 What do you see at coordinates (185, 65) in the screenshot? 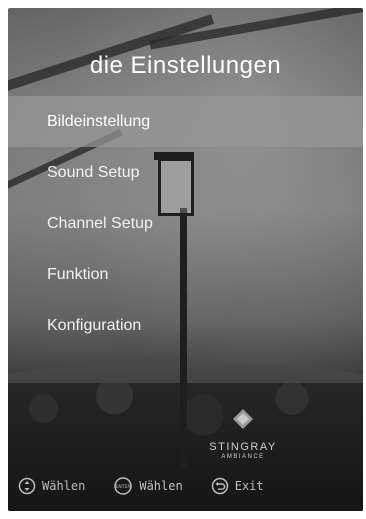
I see `page-title: die Einstellungen` at bounding box center [185, 65].